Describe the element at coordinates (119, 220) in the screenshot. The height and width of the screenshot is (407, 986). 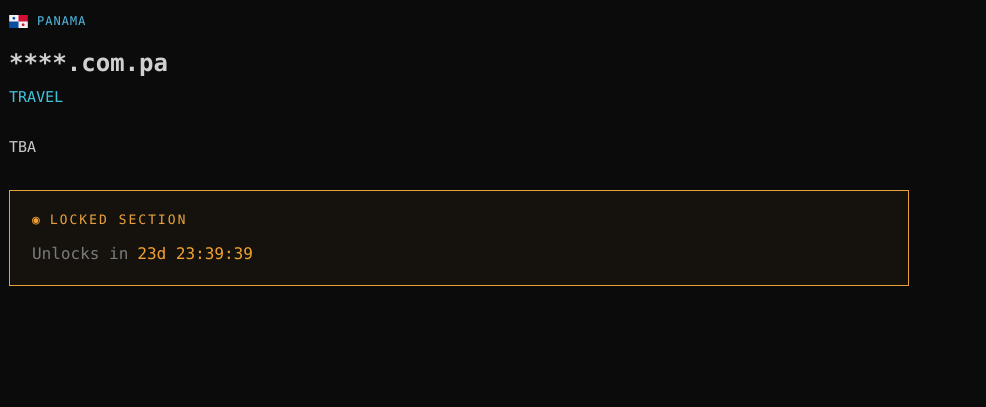
I see `locked-section-title: LOCKED SECTION` at that location.